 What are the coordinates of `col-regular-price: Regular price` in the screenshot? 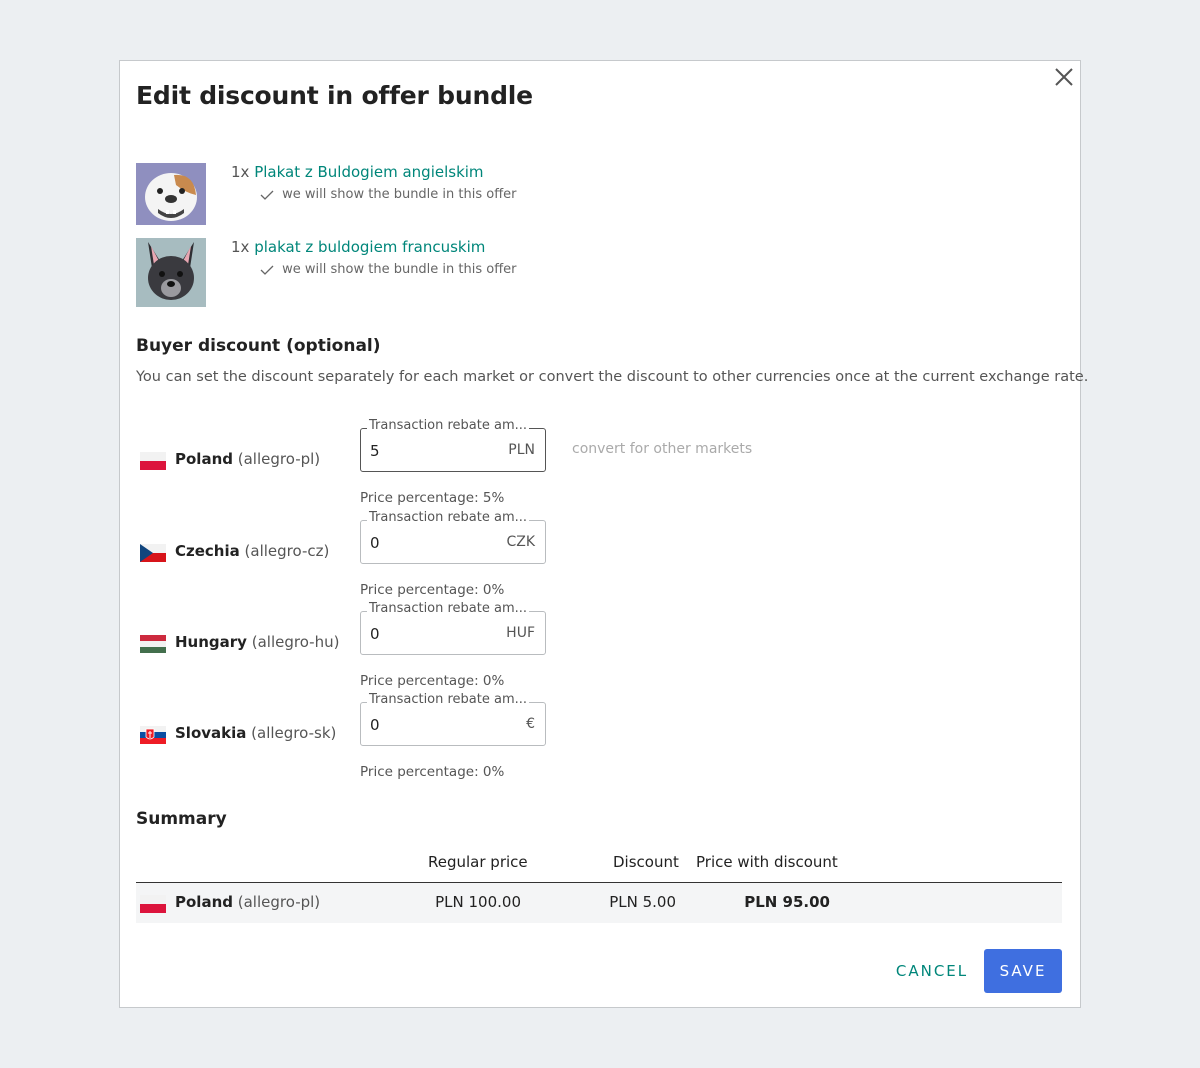 It's located at (478, 862).